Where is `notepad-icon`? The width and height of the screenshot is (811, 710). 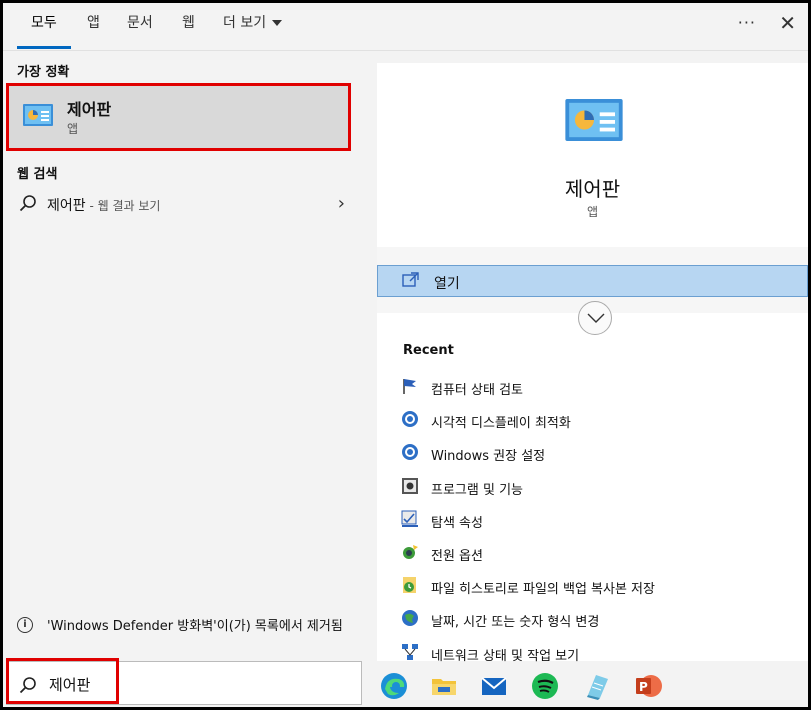 notepad-icon is located at coordinates (597, 686).